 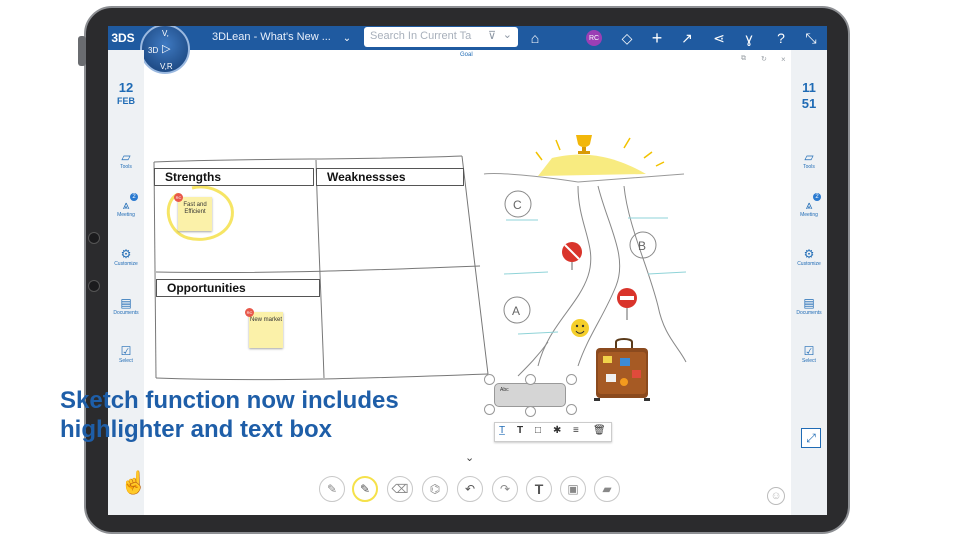 I want to click on text-format-toolbar: T̲ T □ ✱ ≡ 🗑, so click(x=553, y=432).